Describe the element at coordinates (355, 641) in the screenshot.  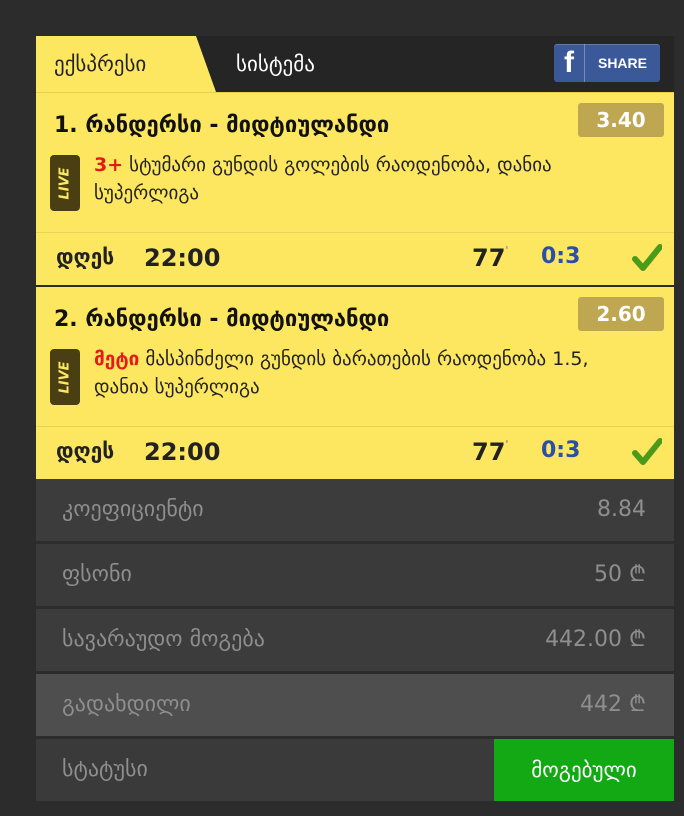
I see `potential-win-row: სავარაუდო მოგება 442.00 ₾` at that location.